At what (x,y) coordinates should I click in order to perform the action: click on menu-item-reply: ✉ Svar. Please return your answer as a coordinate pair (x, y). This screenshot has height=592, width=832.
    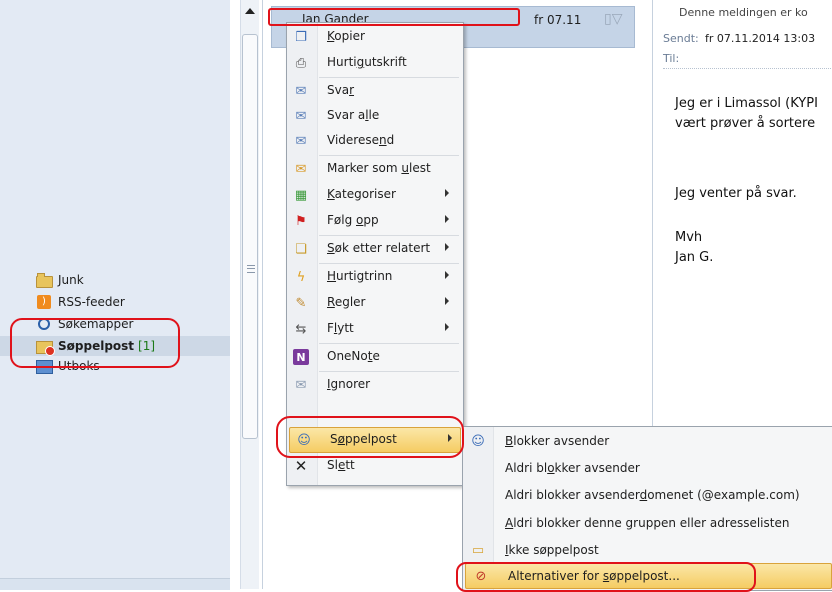
    Looking at the image, I should click on (375, 91).